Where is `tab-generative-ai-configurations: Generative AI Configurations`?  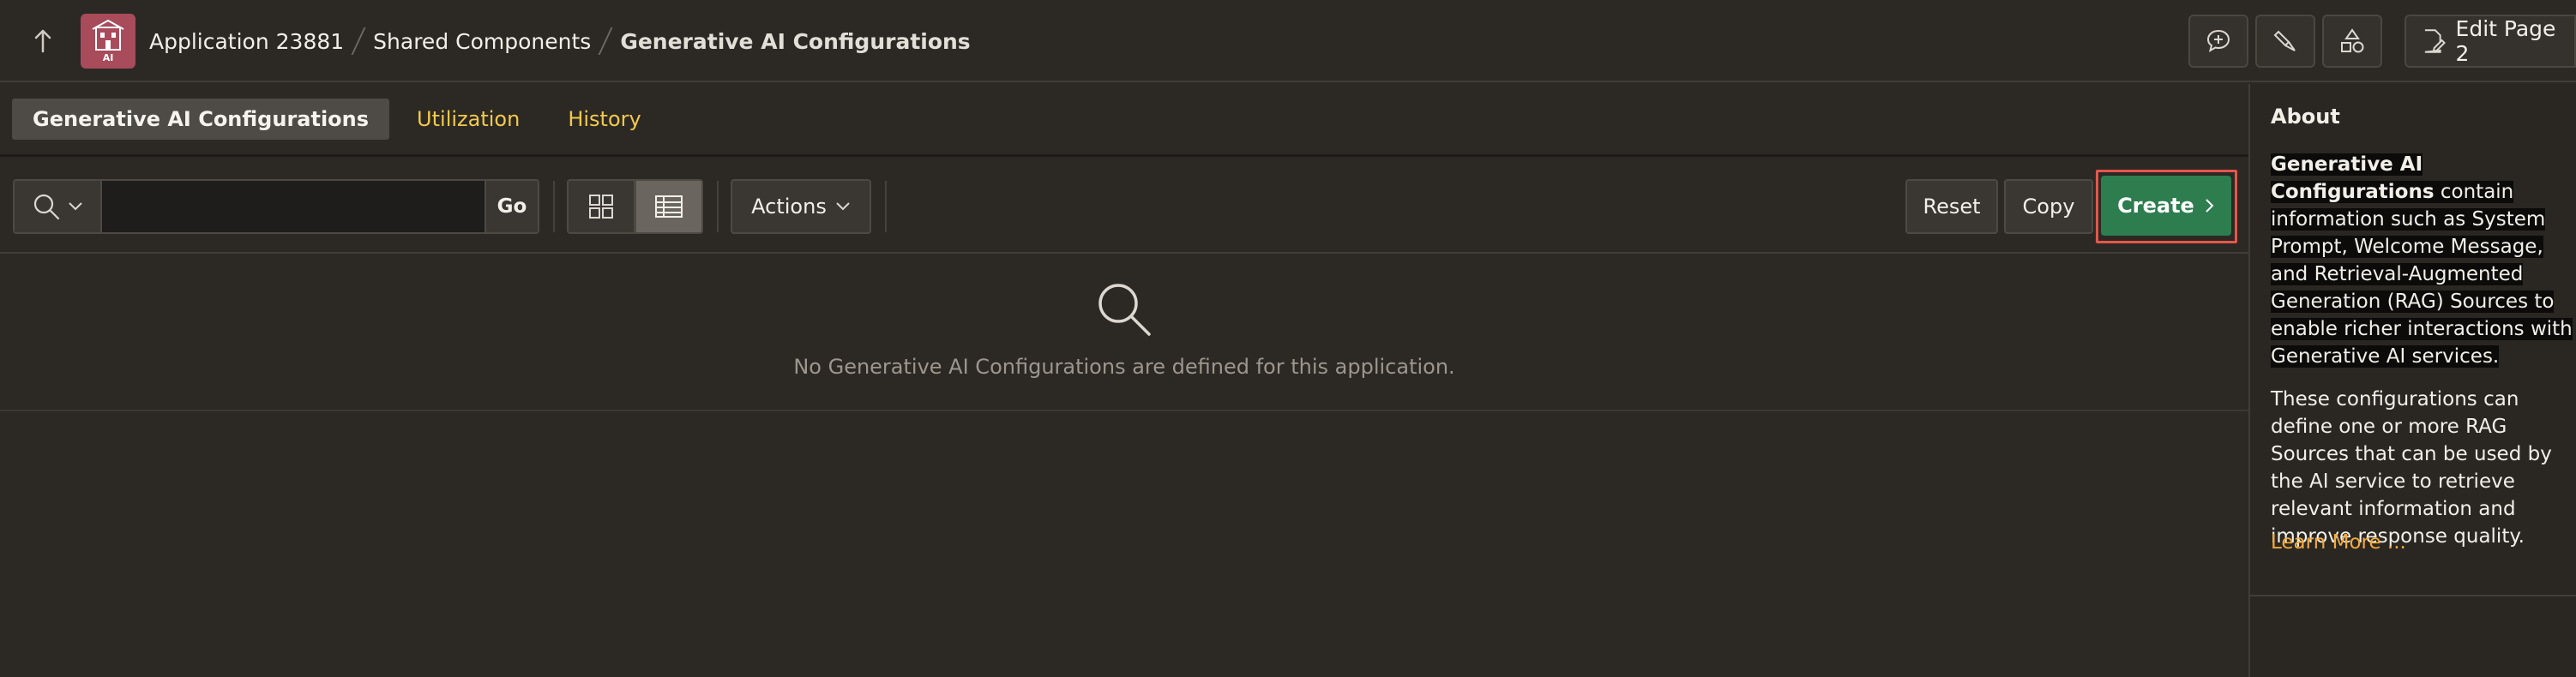
tab-generative-ai-configurations: Generative AI Configurations is located at coordinates (201, 119).